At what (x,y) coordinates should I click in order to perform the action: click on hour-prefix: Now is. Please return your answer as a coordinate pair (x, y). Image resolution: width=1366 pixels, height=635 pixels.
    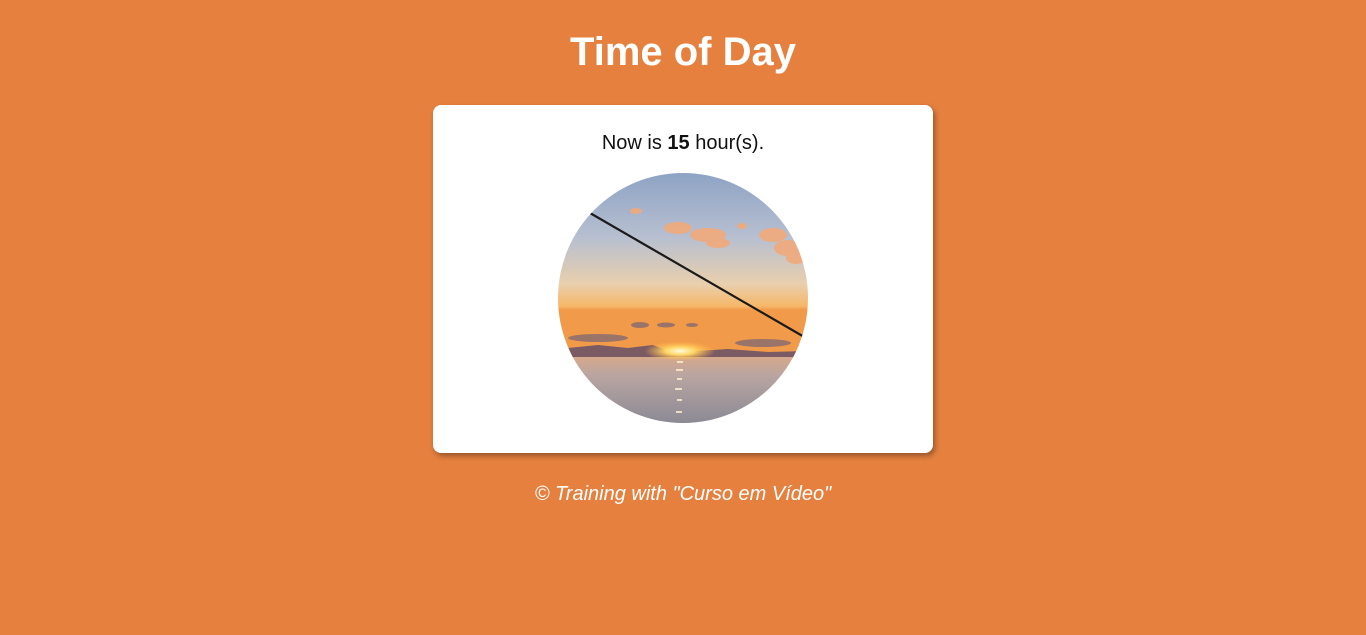
    Looking at the image, I should click on (631, 143).